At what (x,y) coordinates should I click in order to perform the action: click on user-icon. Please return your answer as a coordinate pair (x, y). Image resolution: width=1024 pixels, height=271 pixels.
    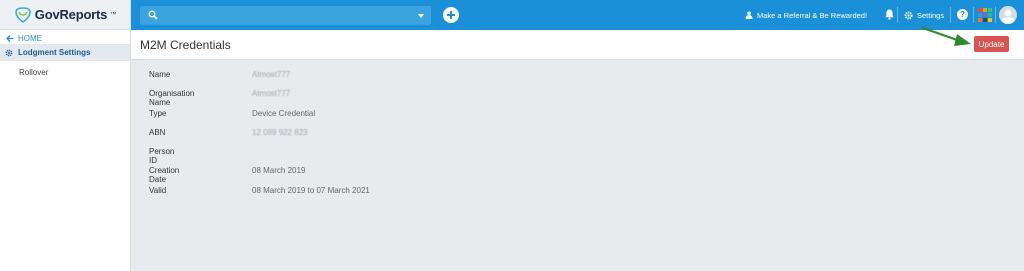
    Looking at the image, I should click on (749, 15).